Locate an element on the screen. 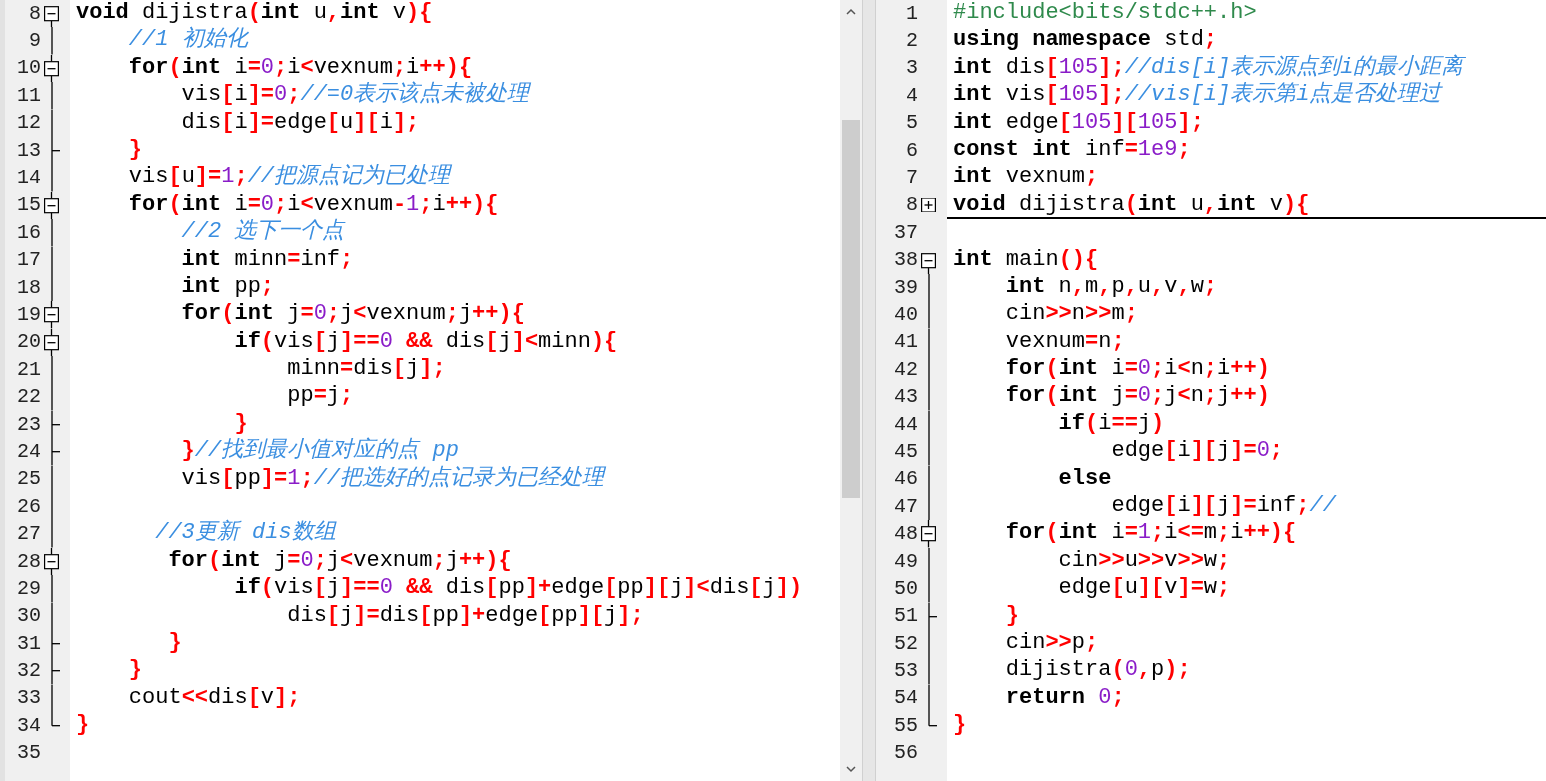 The height and width of the screenshot is (781, 1546). line-number: 15 is located at coordinates (29, 205).